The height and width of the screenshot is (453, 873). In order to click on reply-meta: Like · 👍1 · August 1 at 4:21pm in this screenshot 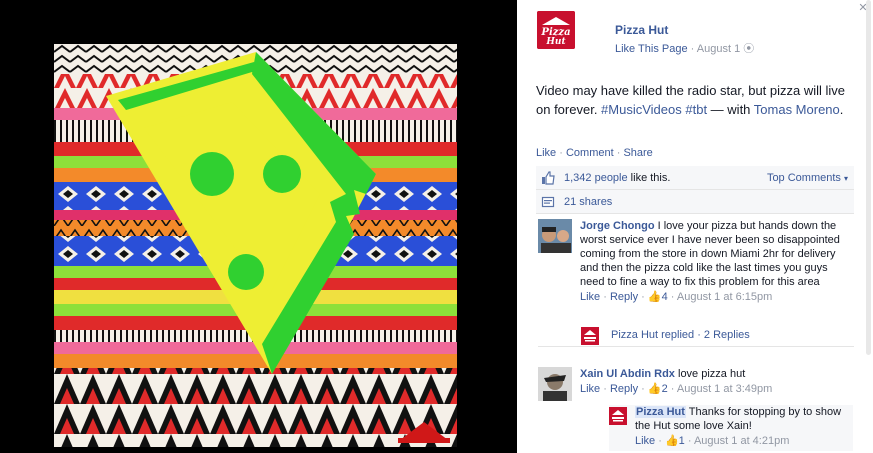, I will do `click(712, 441)`.